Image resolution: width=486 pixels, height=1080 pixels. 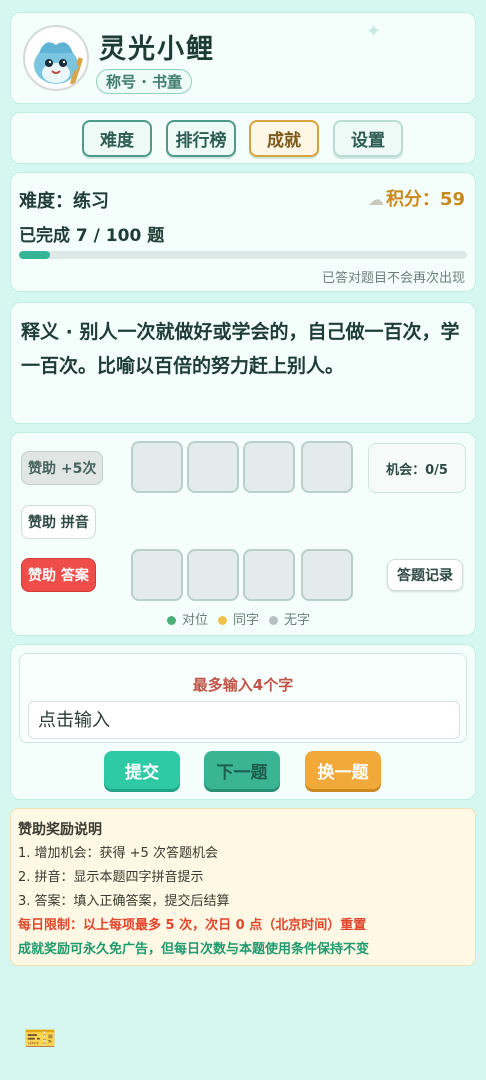 What do you see at coordinates (284, 138) in the screenshot?
I see `achievements-button: 成就` at bounding box center [284, 138].